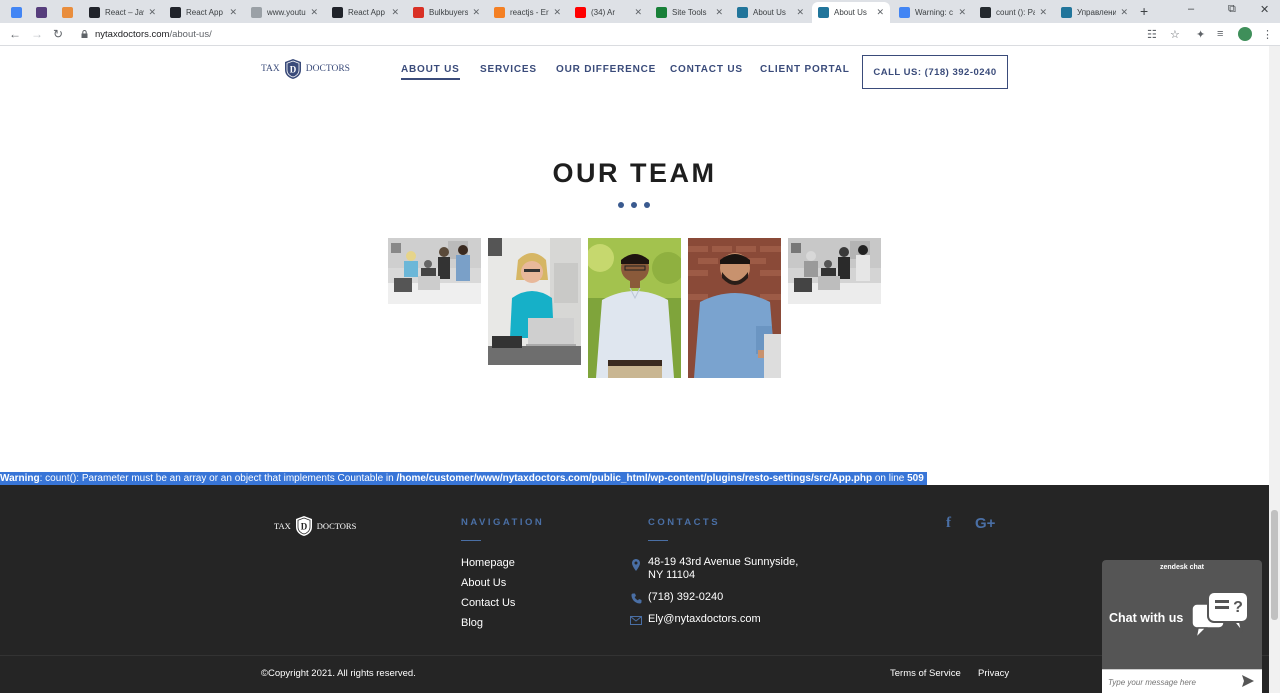 The height and width of the screenshot is (693, 1280). I want to click on footer-logo: TAX D DOCTORS, so click(315, 526).